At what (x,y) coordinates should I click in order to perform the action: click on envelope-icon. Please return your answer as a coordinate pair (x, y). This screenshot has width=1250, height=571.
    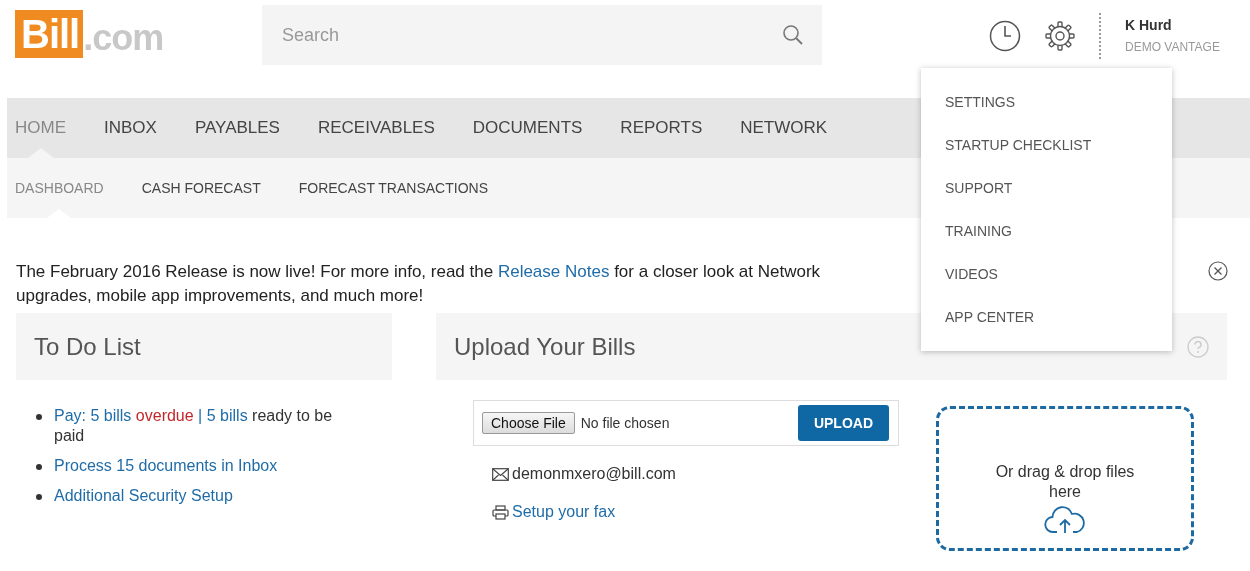
    Looking at the image, I should click on (500, 474).